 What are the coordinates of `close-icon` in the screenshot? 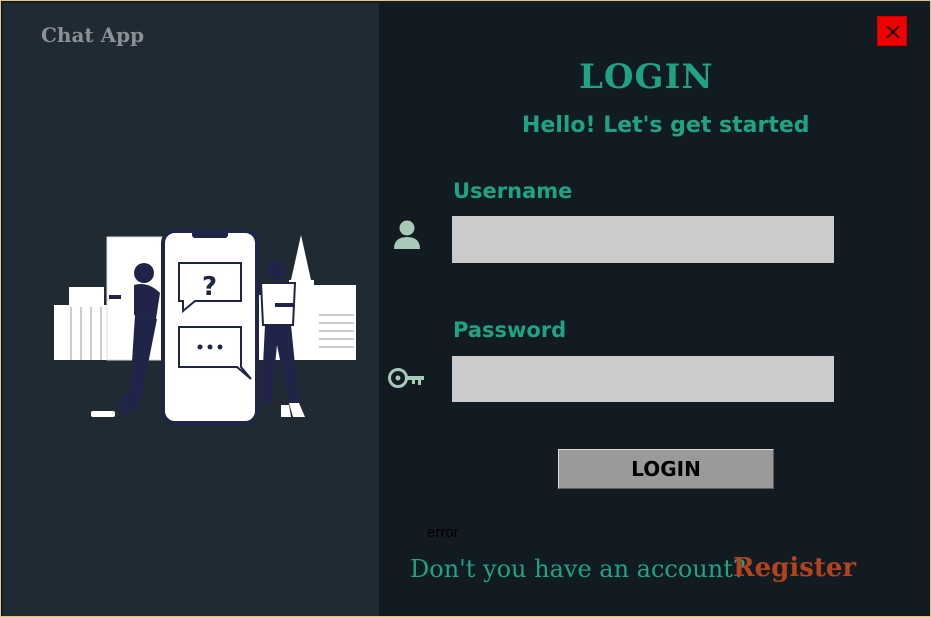 It's located at (893, 32).